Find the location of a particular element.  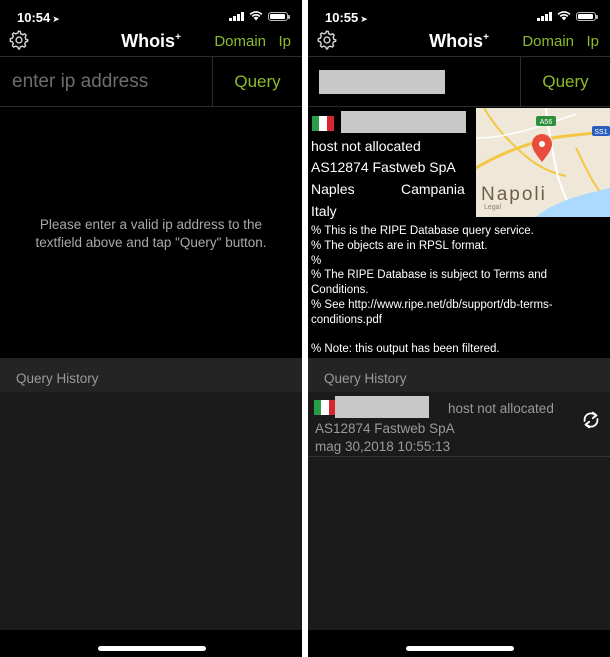

status-time: 10:54 ➤ is located at coordinates (38, 17).